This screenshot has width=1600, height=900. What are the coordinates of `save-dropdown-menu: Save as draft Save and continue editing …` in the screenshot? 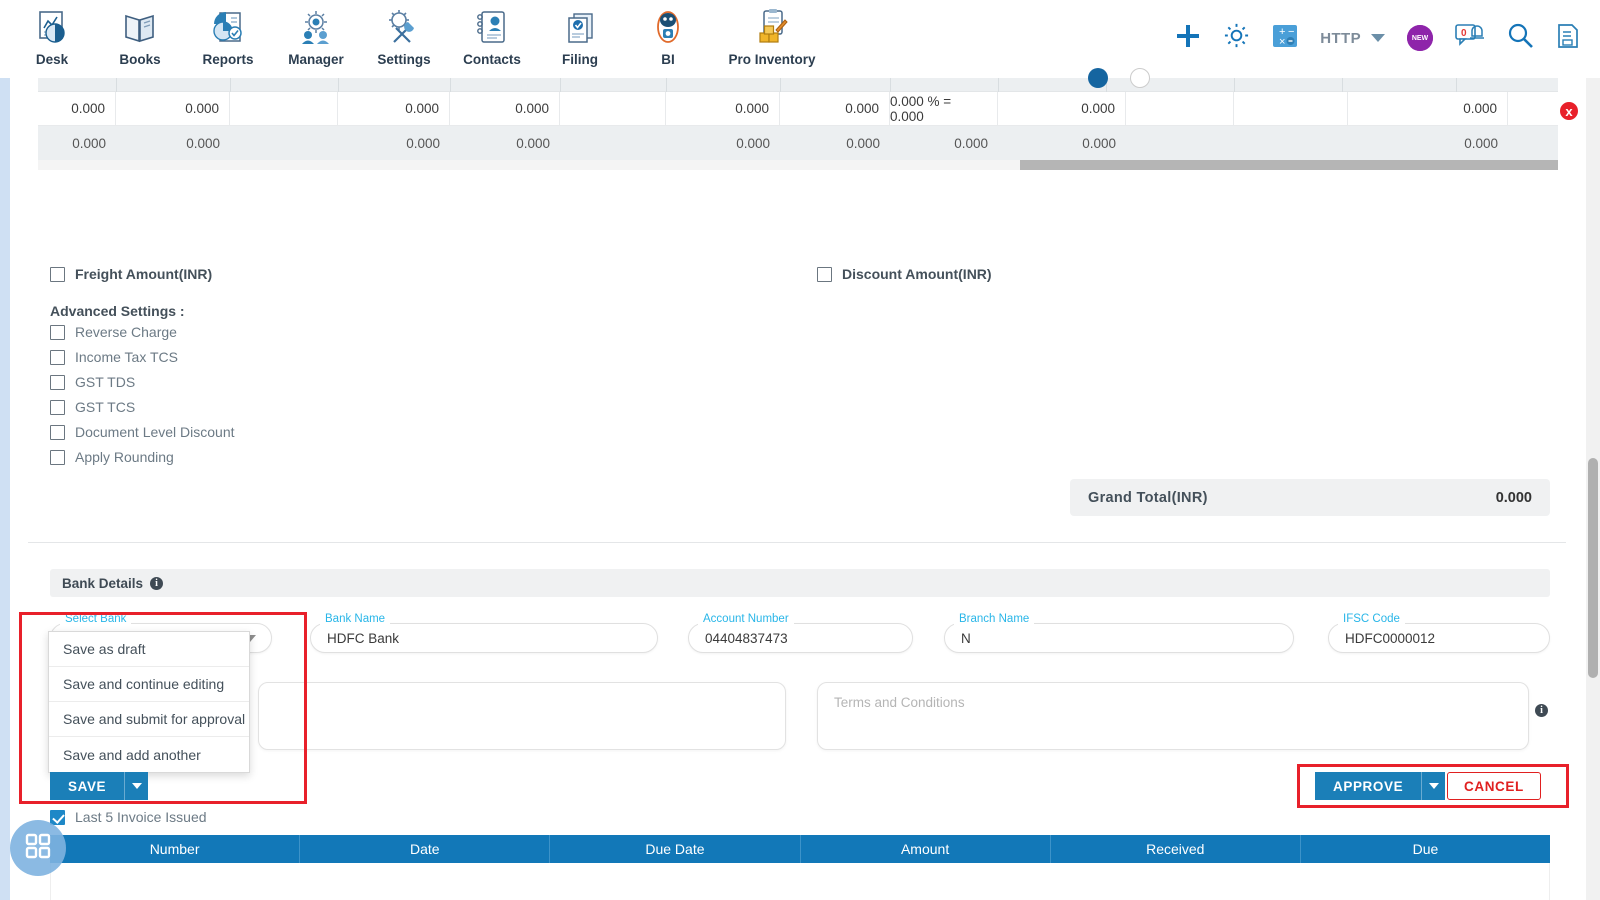 It's located at (149, 702).